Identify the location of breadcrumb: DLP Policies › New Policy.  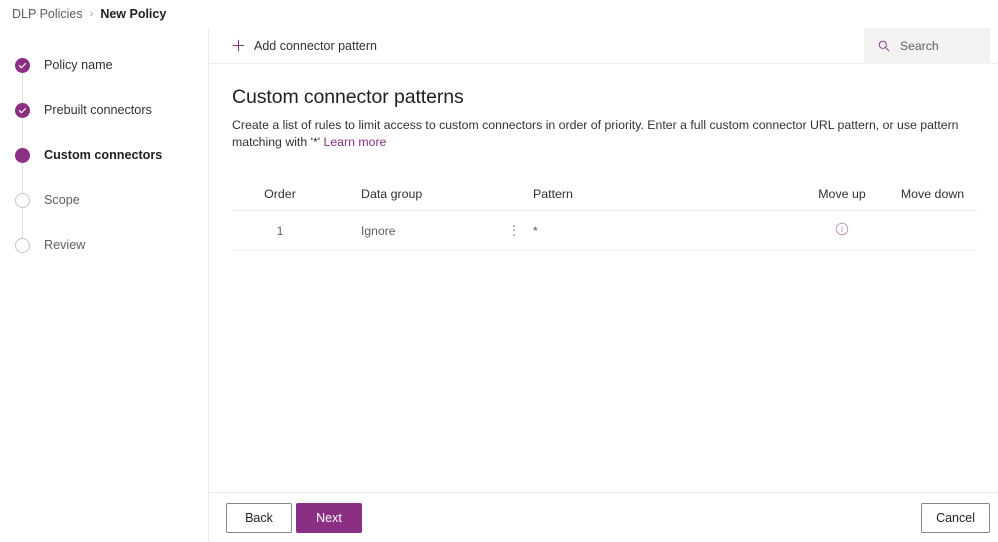
(499, 14).